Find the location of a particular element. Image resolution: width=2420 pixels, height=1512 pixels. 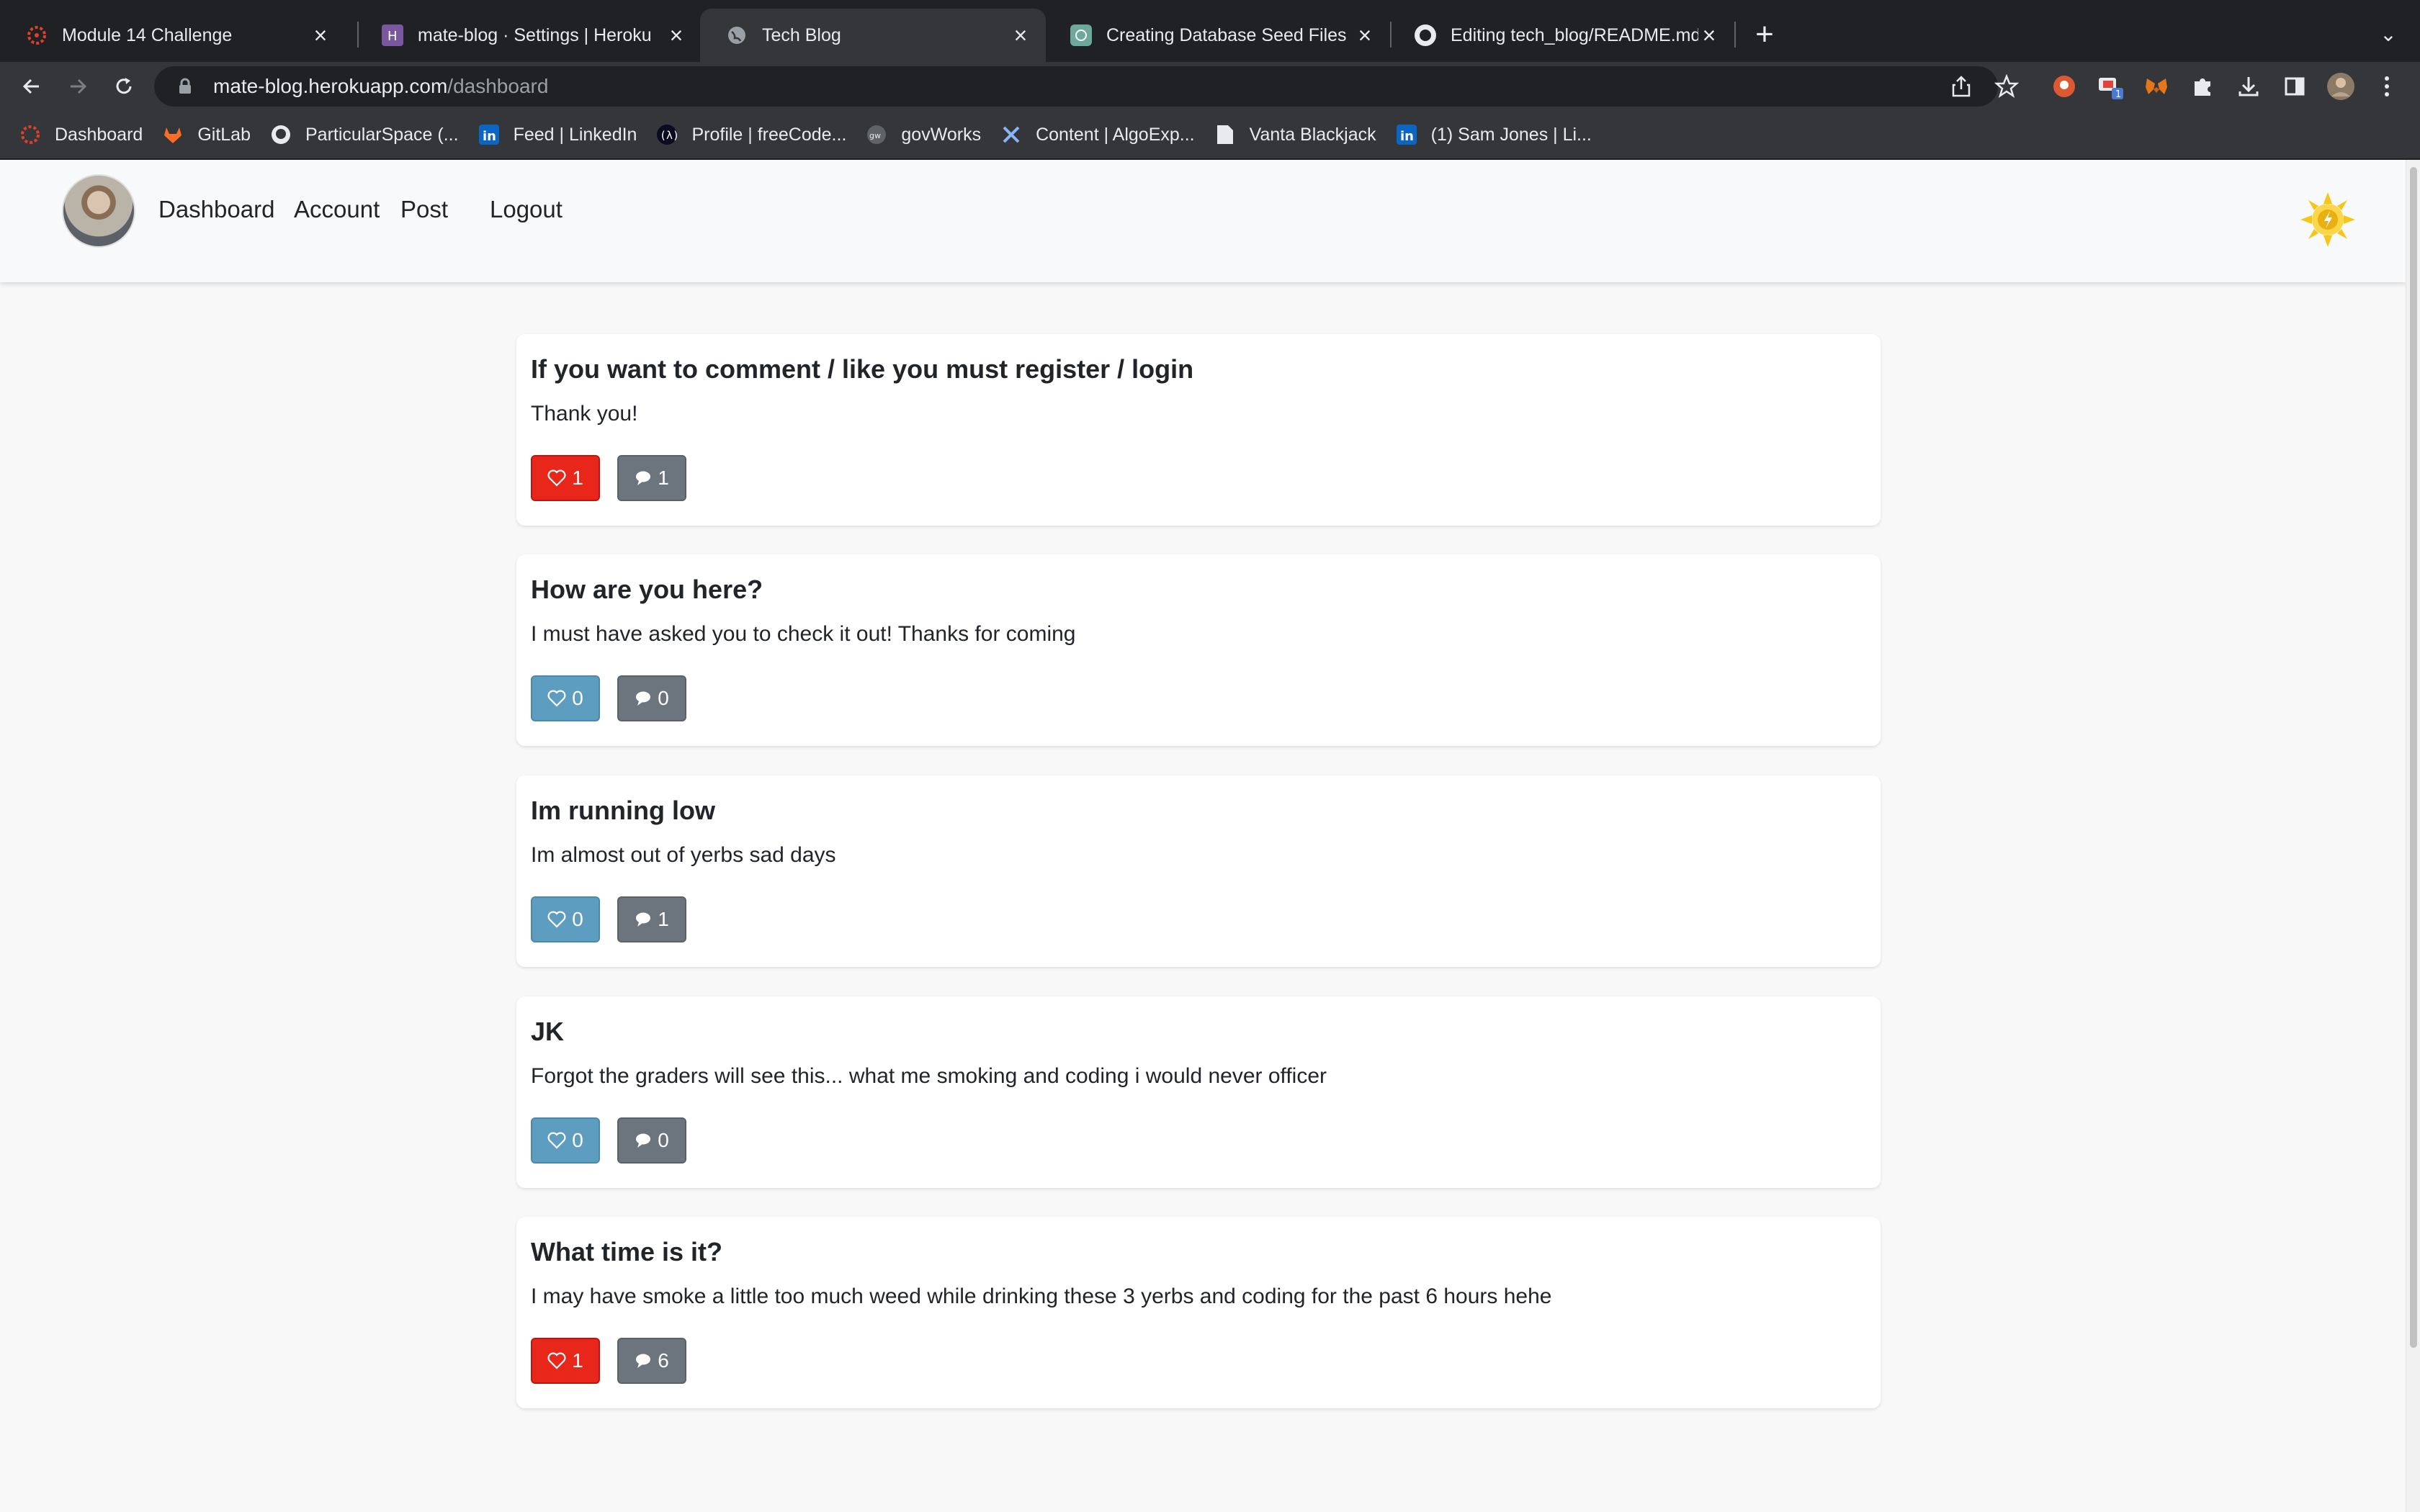

theme-toggle-sun-icon is located at coordinates (2328, 219).